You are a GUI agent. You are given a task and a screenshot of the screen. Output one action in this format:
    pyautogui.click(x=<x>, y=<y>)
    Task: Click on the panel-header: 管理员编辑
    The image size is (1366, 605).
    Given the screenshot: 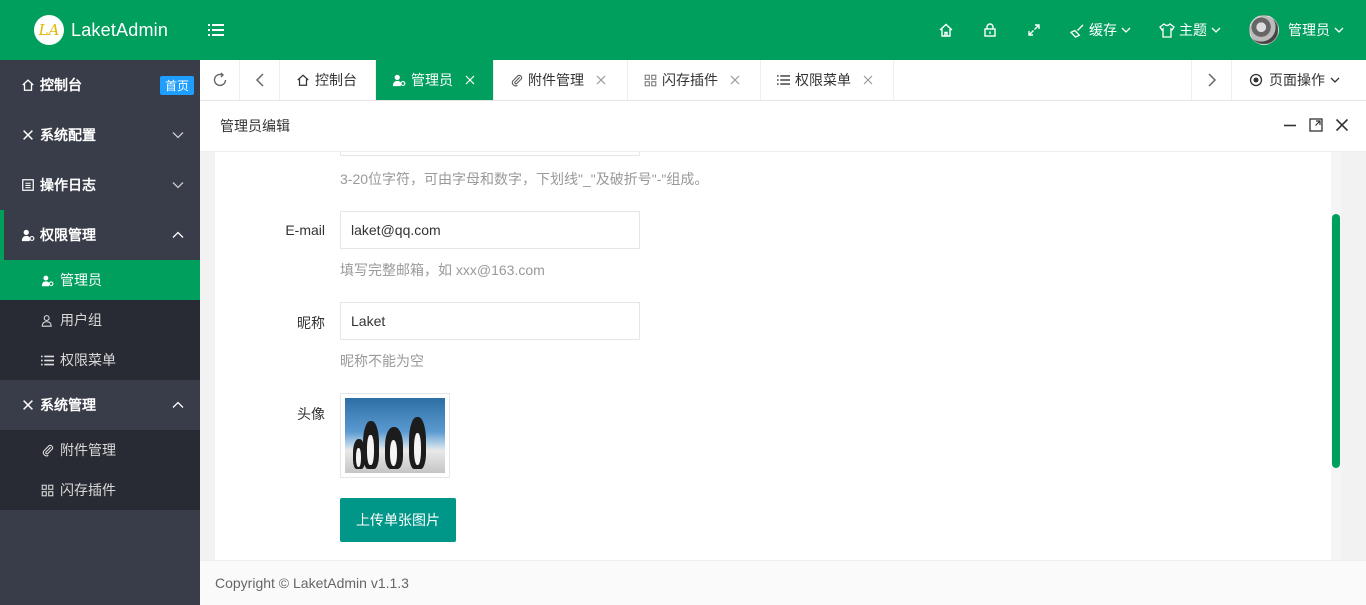 What is the action you would take?
    pyautogui.click(x=783, y=126)
    